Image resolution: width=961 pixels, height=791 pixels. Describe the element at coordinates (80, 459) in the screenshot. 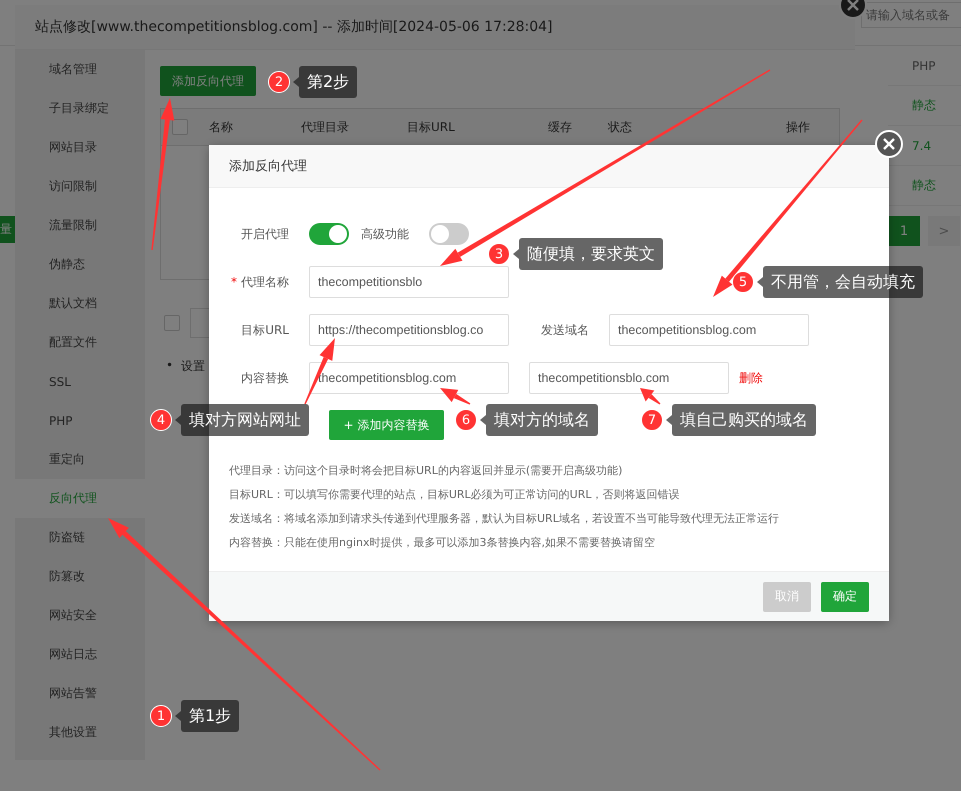

I see `sidebar-item: 重定向` at that location.